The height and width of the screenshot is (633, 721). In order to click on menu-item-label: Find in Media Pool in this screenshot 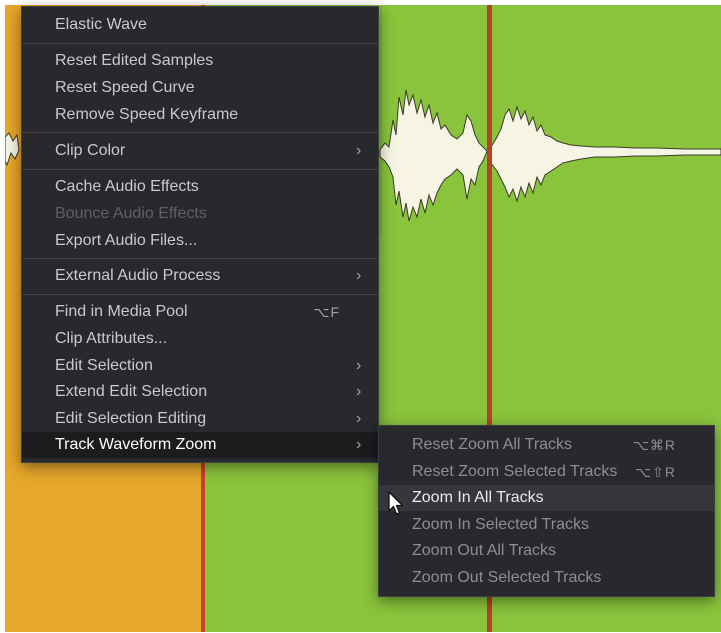, I will do `click(121, 311)`.